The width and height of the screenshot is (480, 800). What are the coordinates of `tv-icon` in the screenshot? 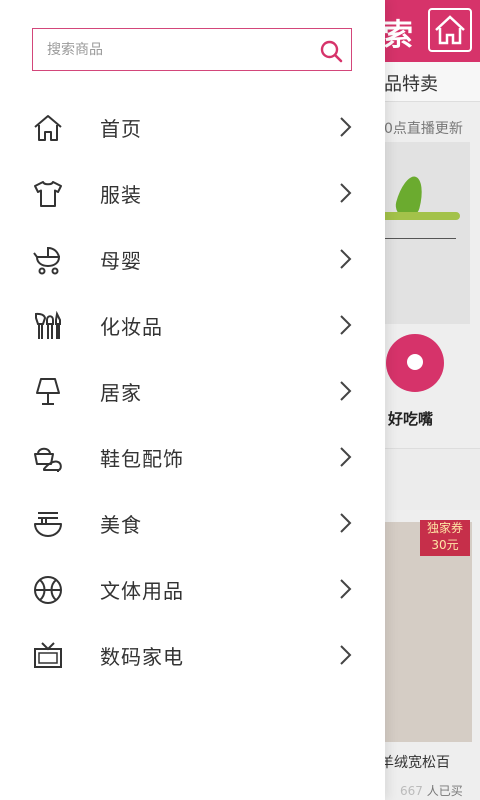 It's located at (48, 655).